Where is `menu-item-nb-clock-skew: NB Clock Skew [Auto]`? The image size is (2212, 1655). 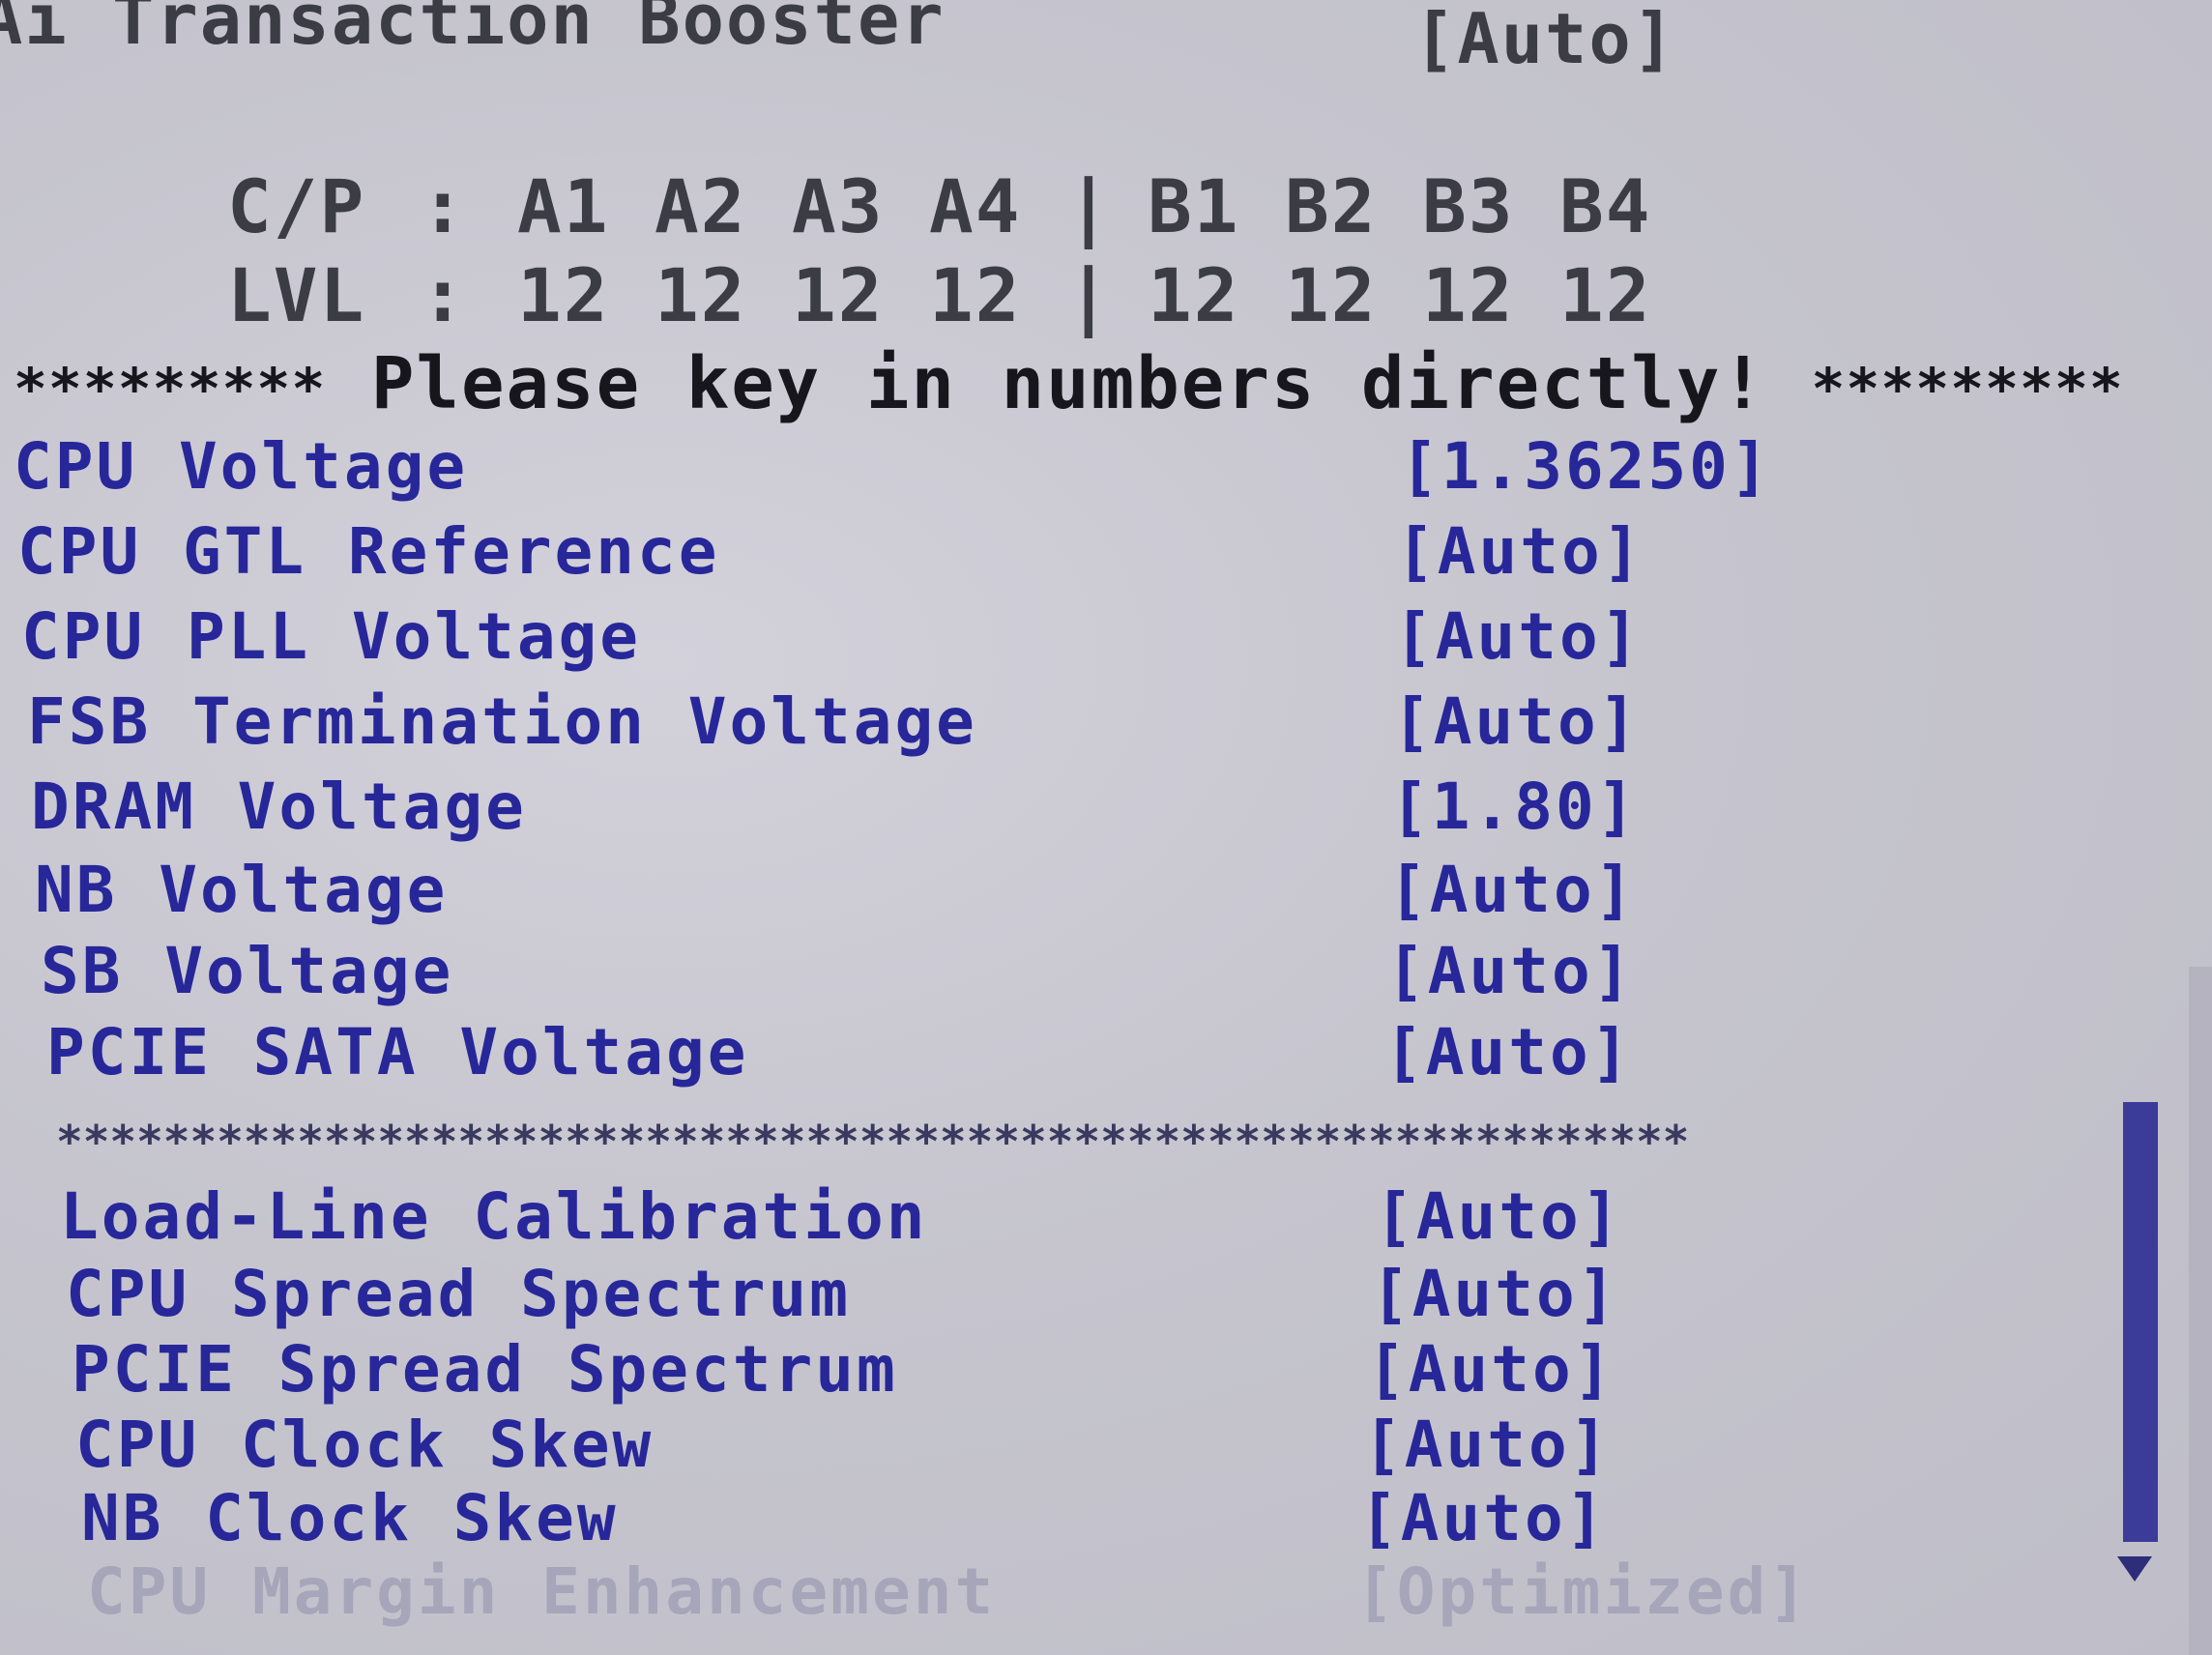 menu-item-nb-clock-skew: NB Clock Skew [Auto] is located at coordinates (1096, 1519).